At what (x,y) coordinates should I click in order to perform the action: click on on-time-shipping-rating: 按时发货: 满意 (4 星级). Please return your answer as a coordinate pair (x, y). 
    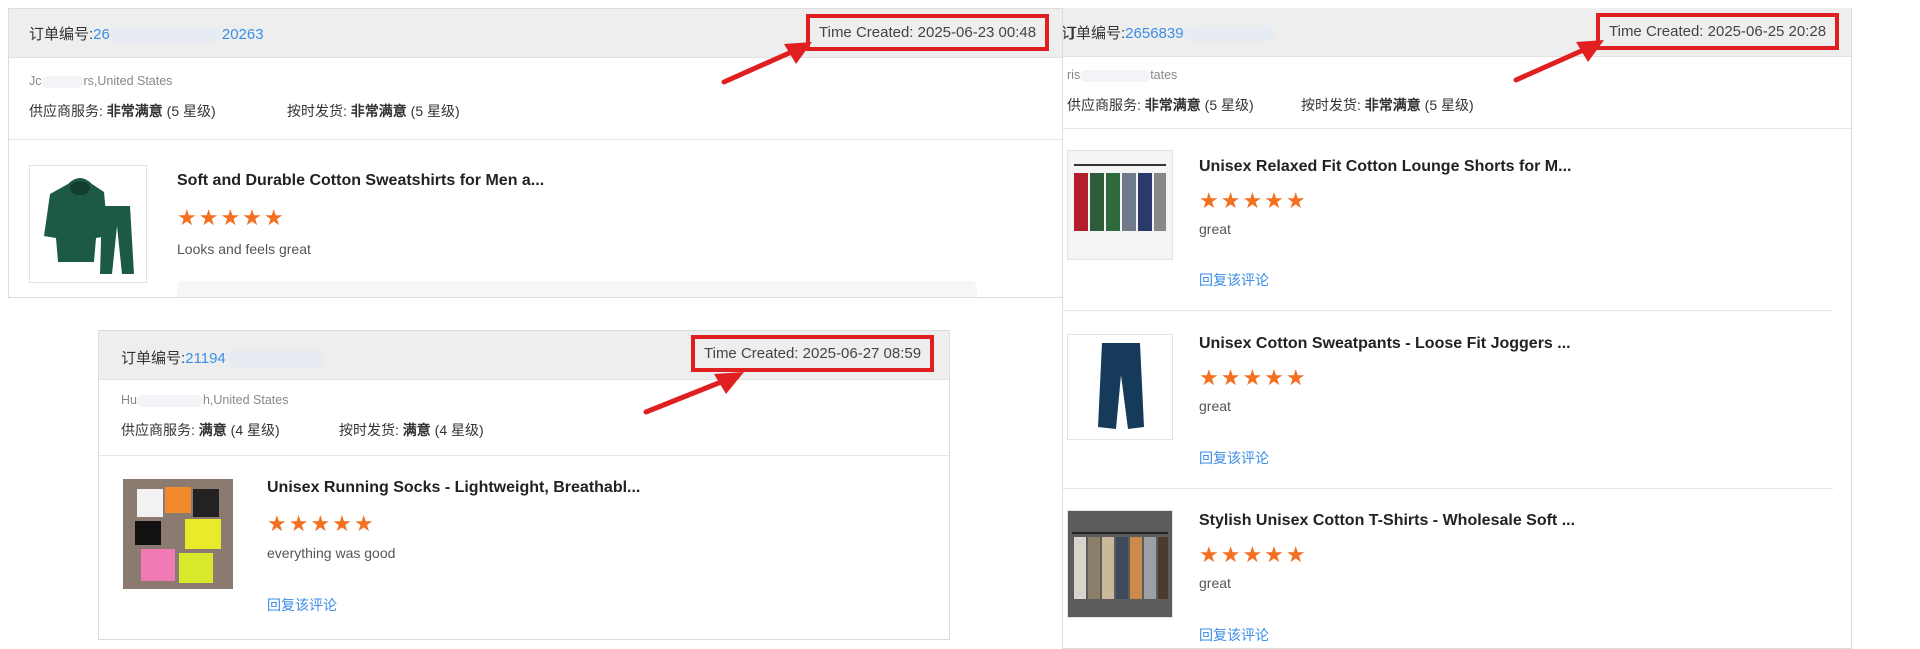
    Looking at the image, I should click on (411, 430).